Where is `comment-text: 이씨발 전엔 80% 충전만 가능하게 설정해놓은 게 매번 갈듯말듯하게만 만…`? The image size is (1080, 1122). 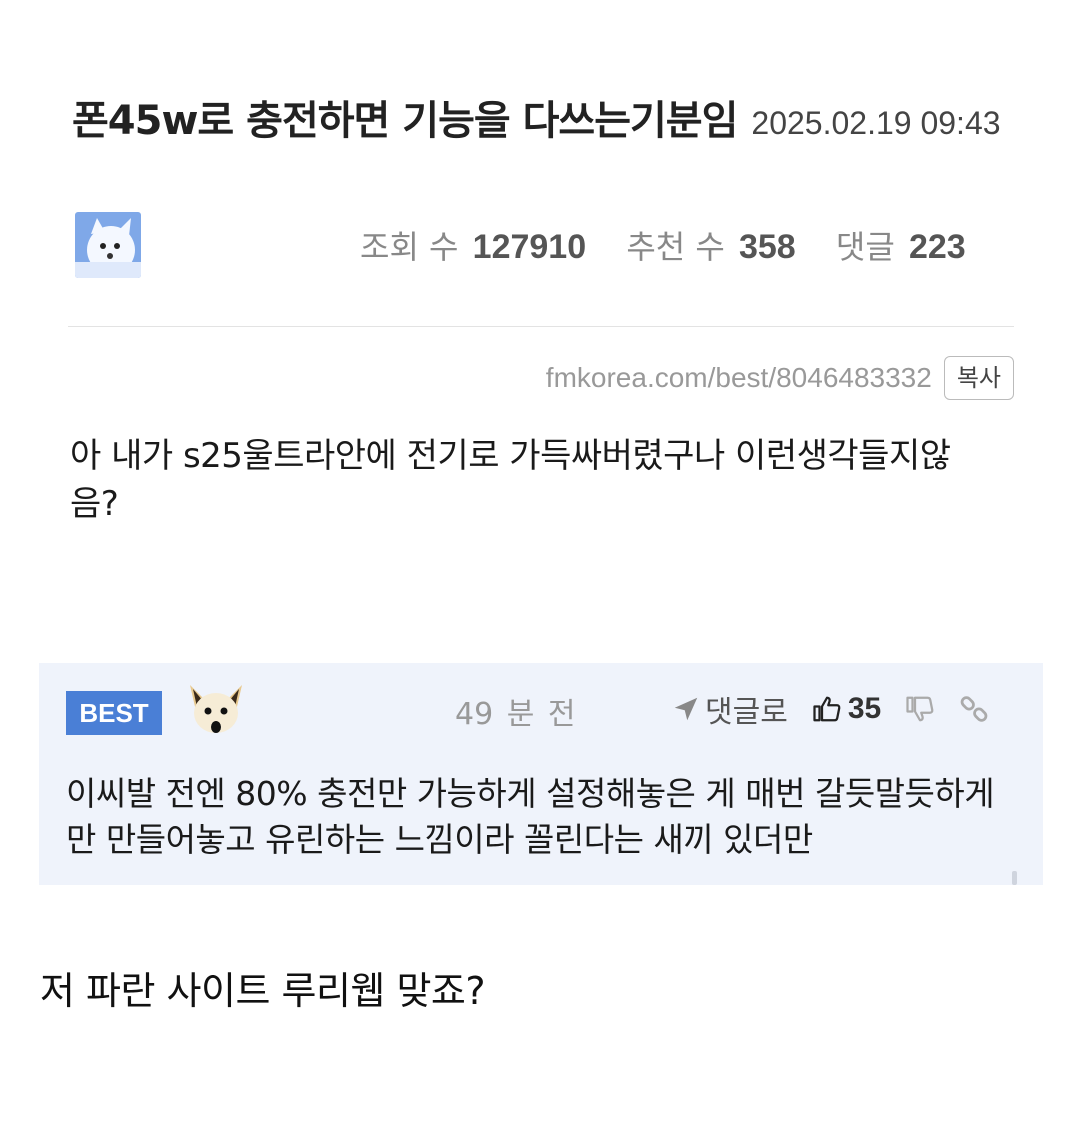
comment-text: 이씨발 전엔 80% 충전만 가능하게 설정해놓은 게 매번 갈듯말듯하게만 만… is located at coordinates (530, 816).